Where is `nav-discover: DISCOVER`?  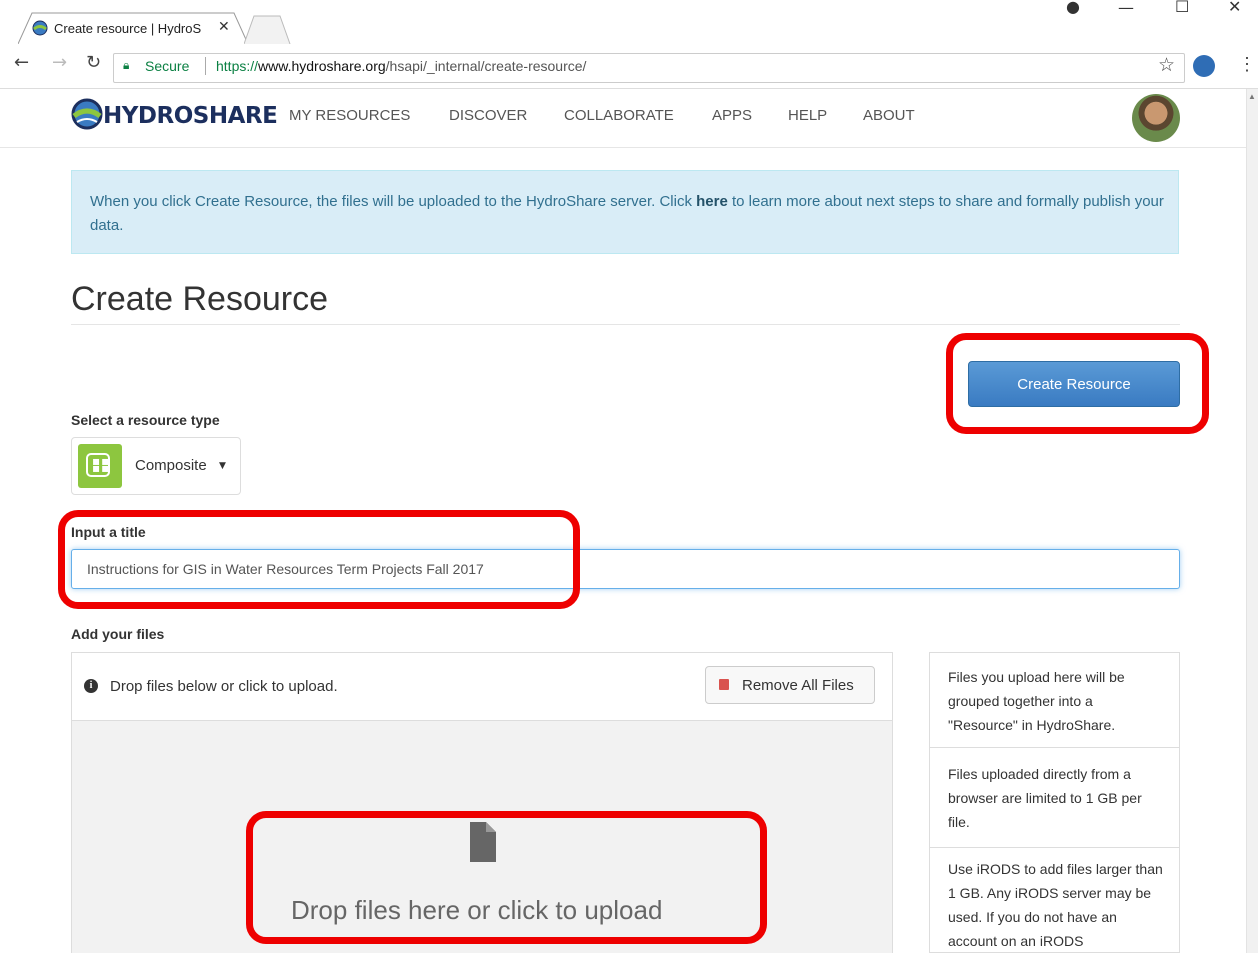
nav-discover: DISCOVER is located at coordinates (488, 115).